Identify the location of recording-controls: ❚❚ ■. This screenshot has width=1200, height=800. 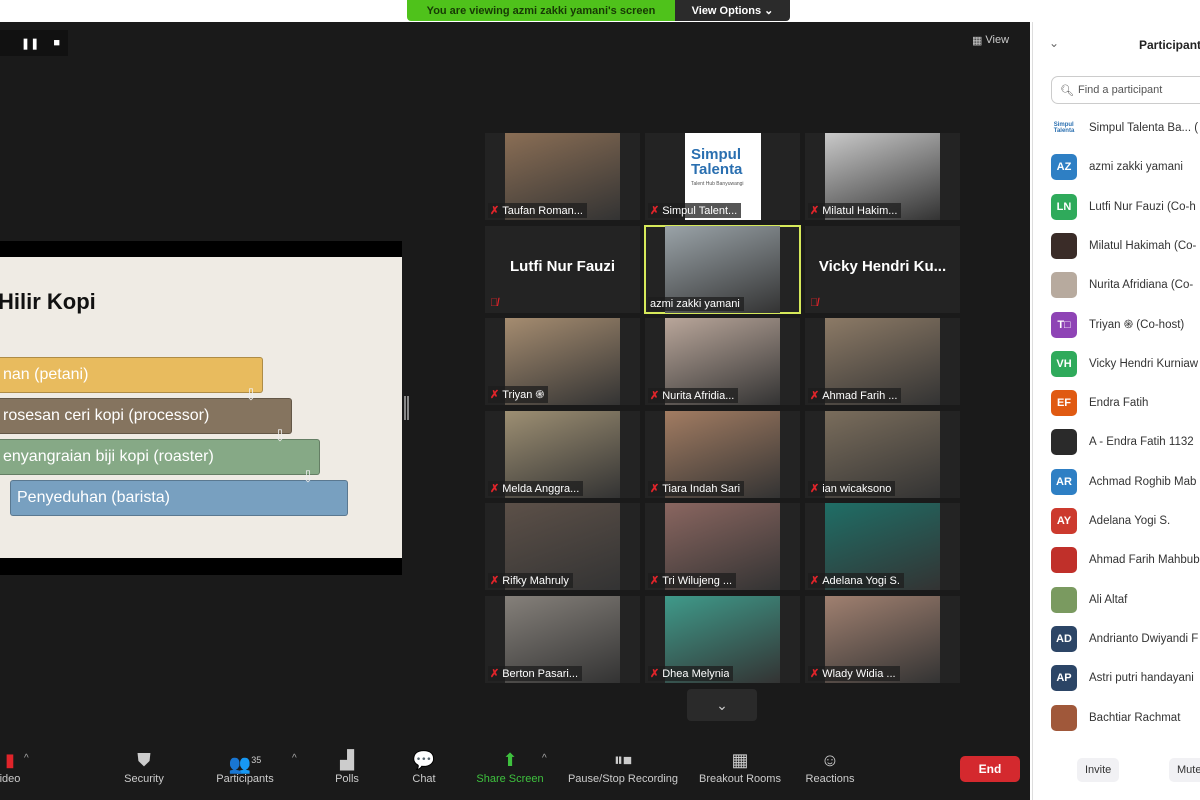
(34, 43).